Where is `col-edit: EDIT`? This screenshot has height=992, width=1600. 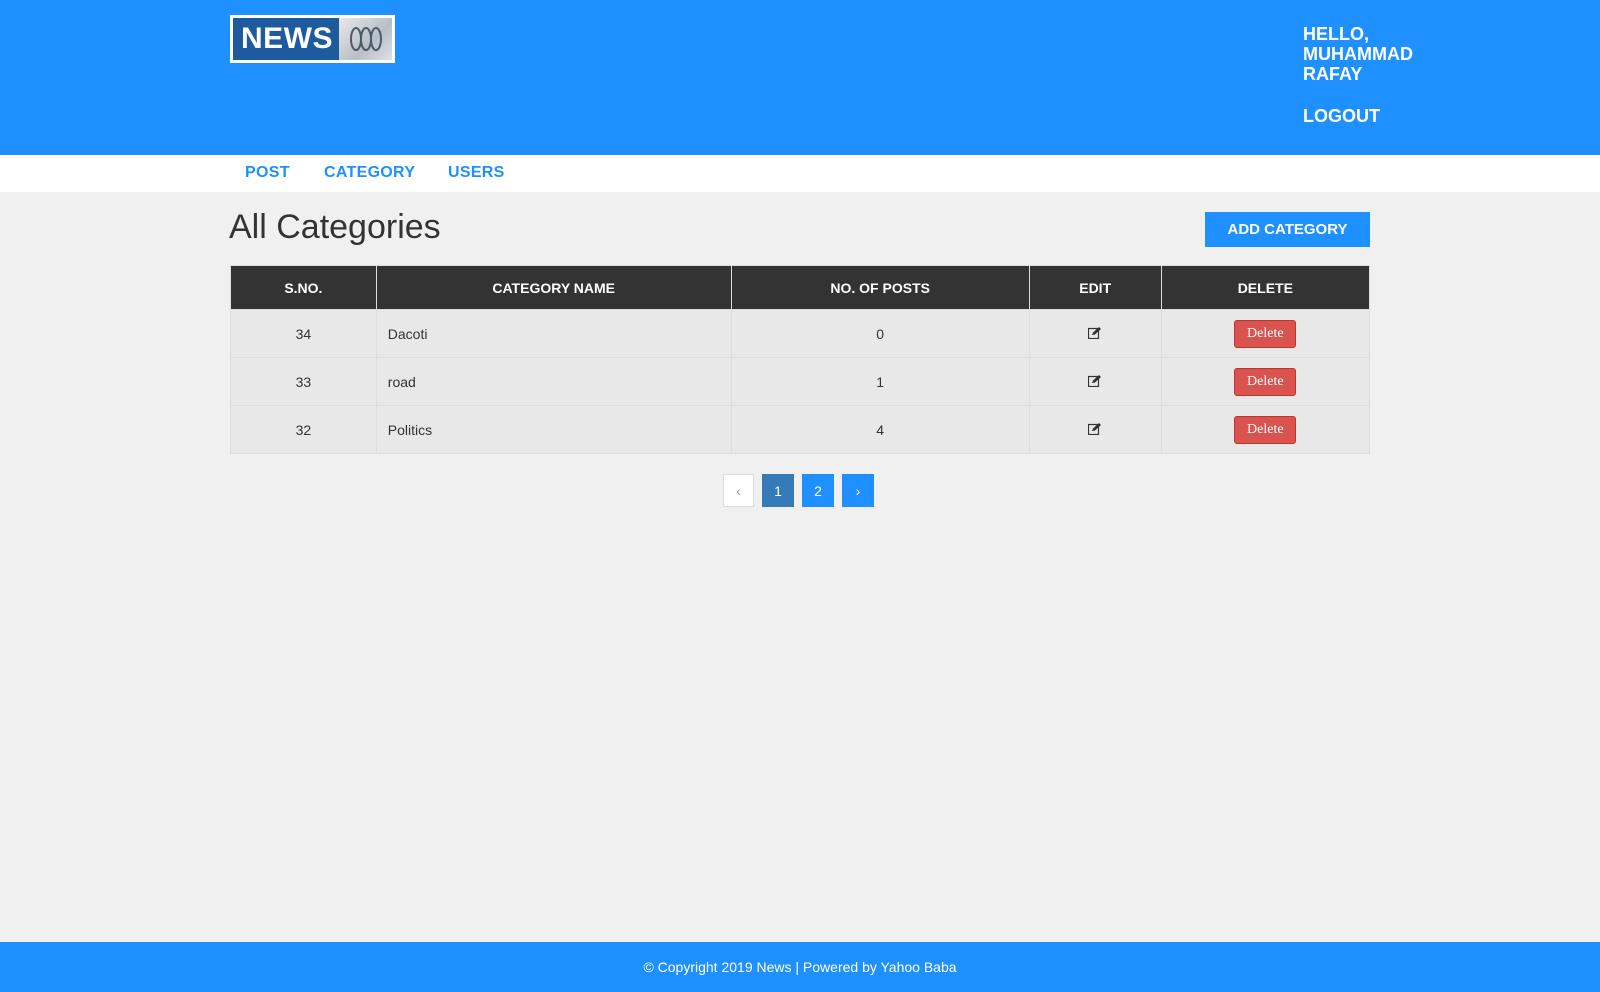
col-edit: EDIT is located at coordinates (1095, 287).